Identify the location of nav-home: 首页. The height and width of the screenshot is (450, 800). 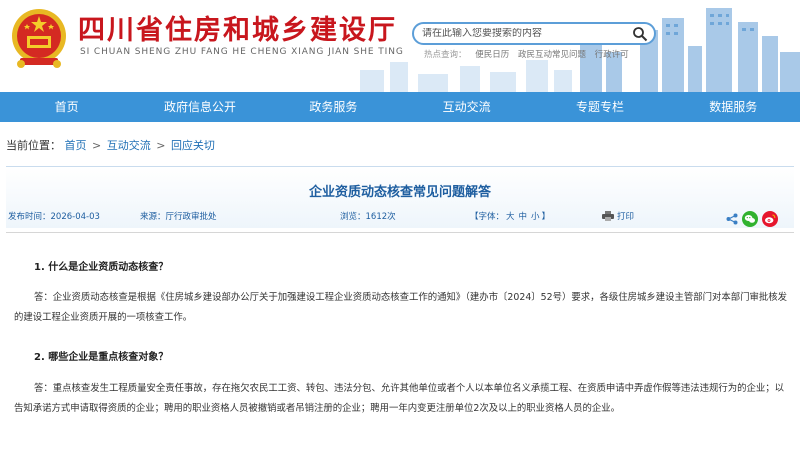
(66, 107).